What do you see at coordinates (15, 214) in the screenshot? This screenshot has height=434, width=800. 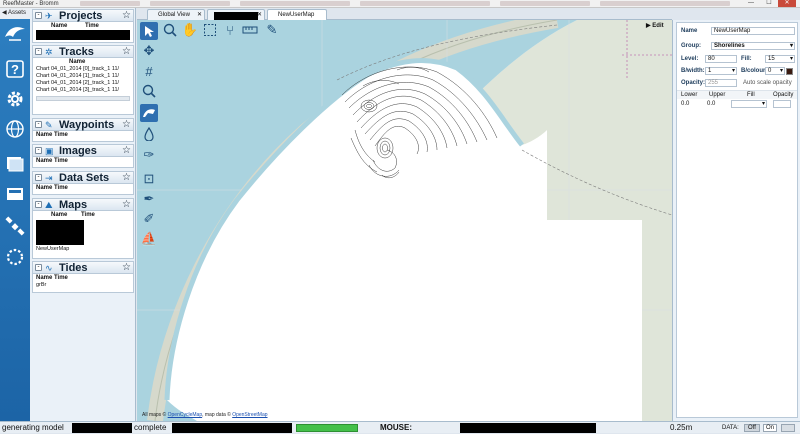 I see `left-rail: ◀ Assets ?` at bounding box center [15, 214].